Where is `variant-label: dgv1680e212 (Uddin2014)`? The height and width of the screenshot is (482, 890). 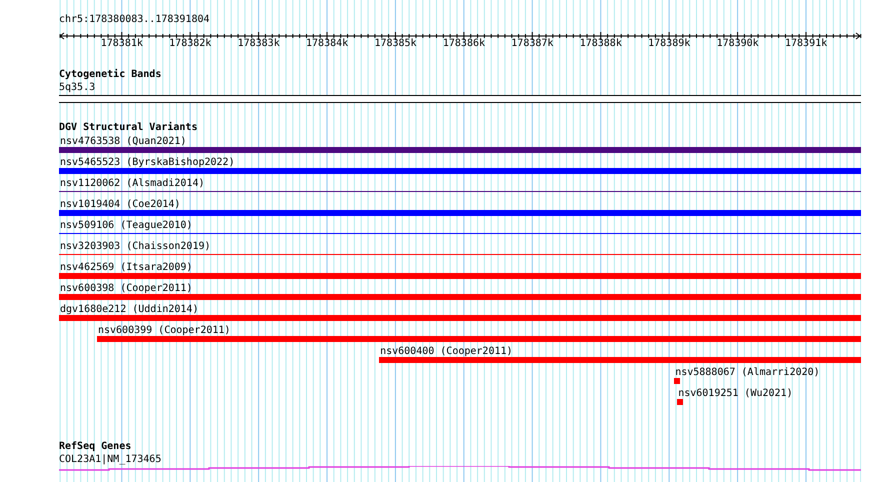 variant-label: dgv1680e212 (Uddin2014) is located at coordinates (129, 310).